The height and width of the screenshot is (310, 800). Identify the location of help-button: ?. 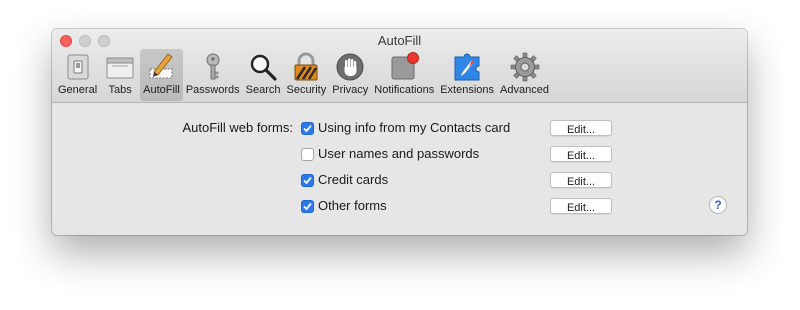
(718, 205).